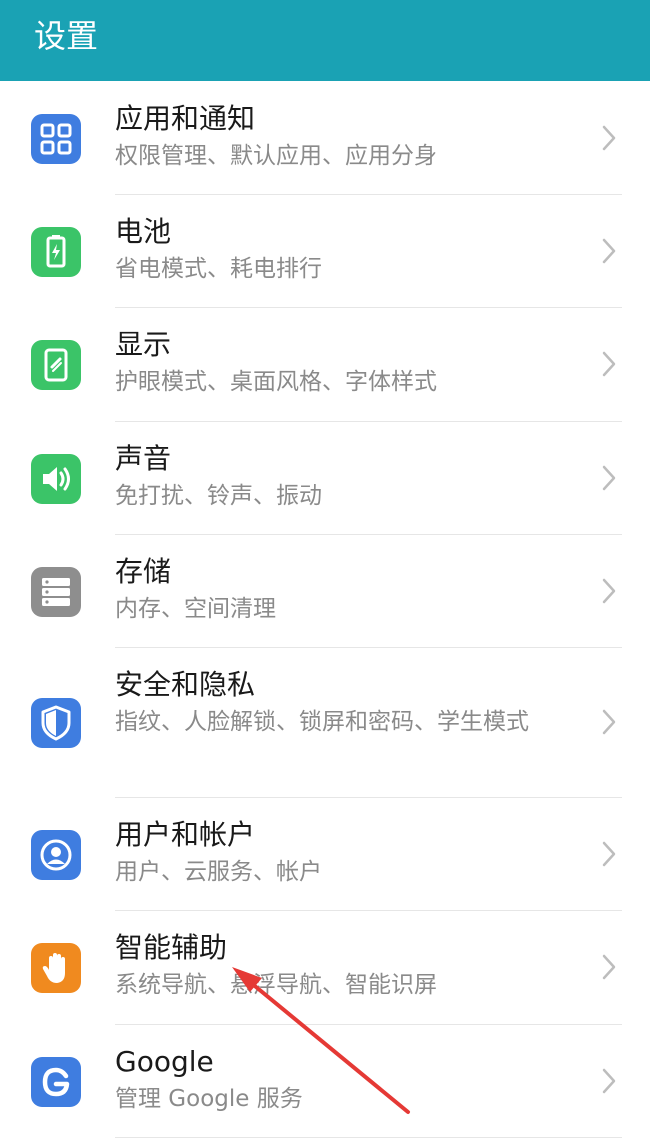 This screenshot has height=1141, width=650. Describe the element at coordinates (322, 722) in the screenshot. I see `item-subtitle: 指纹、人脸解锁、锁屏和密码、学生模式` at that location.